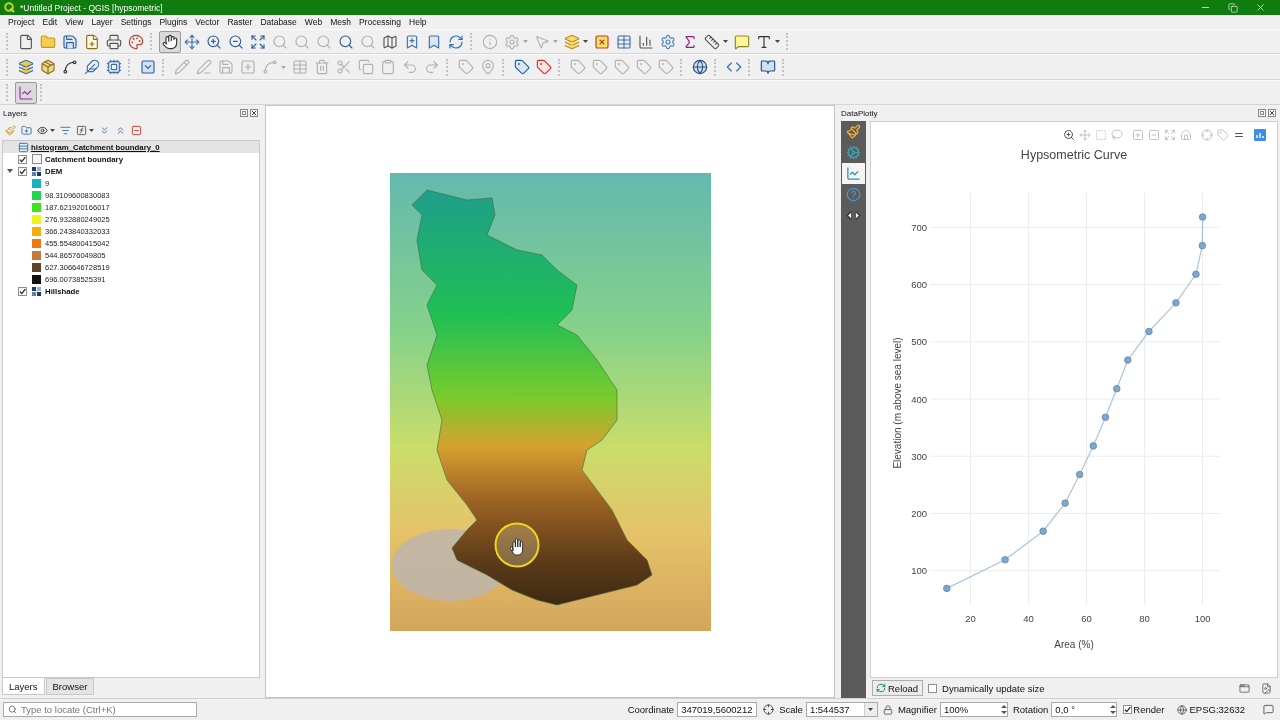 The width and height of the screenshot is (1280, 720). Describe the element at coordinates (1268, 709) in the screenshot. I see `message-icon` at that location.